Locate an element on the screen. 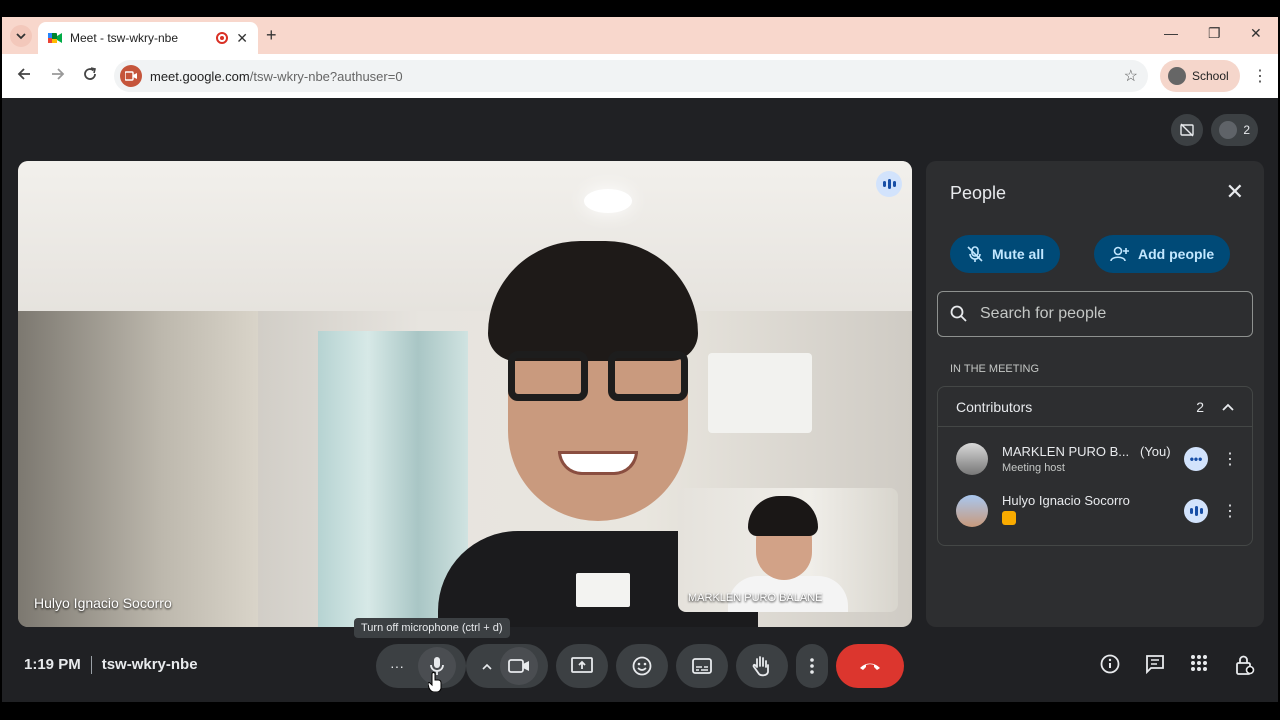  chat-icon is located at coordinates (1155, 664).